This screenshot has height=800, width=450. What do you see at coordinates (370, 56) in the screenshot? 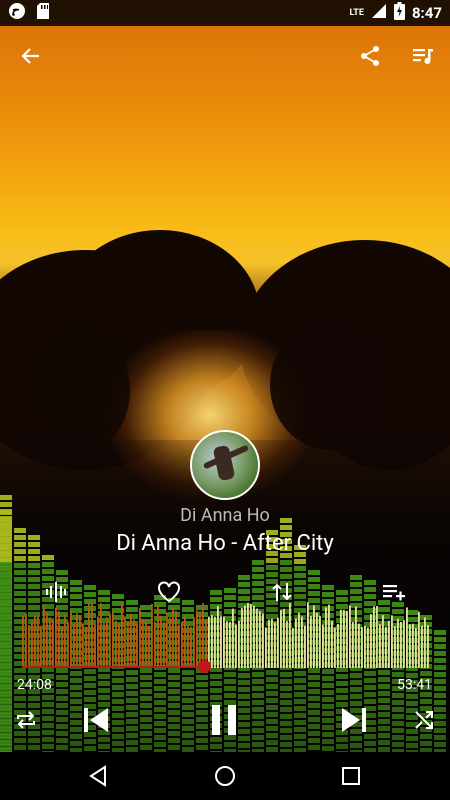
I see `share-icon` at bounding box center [370, 56].